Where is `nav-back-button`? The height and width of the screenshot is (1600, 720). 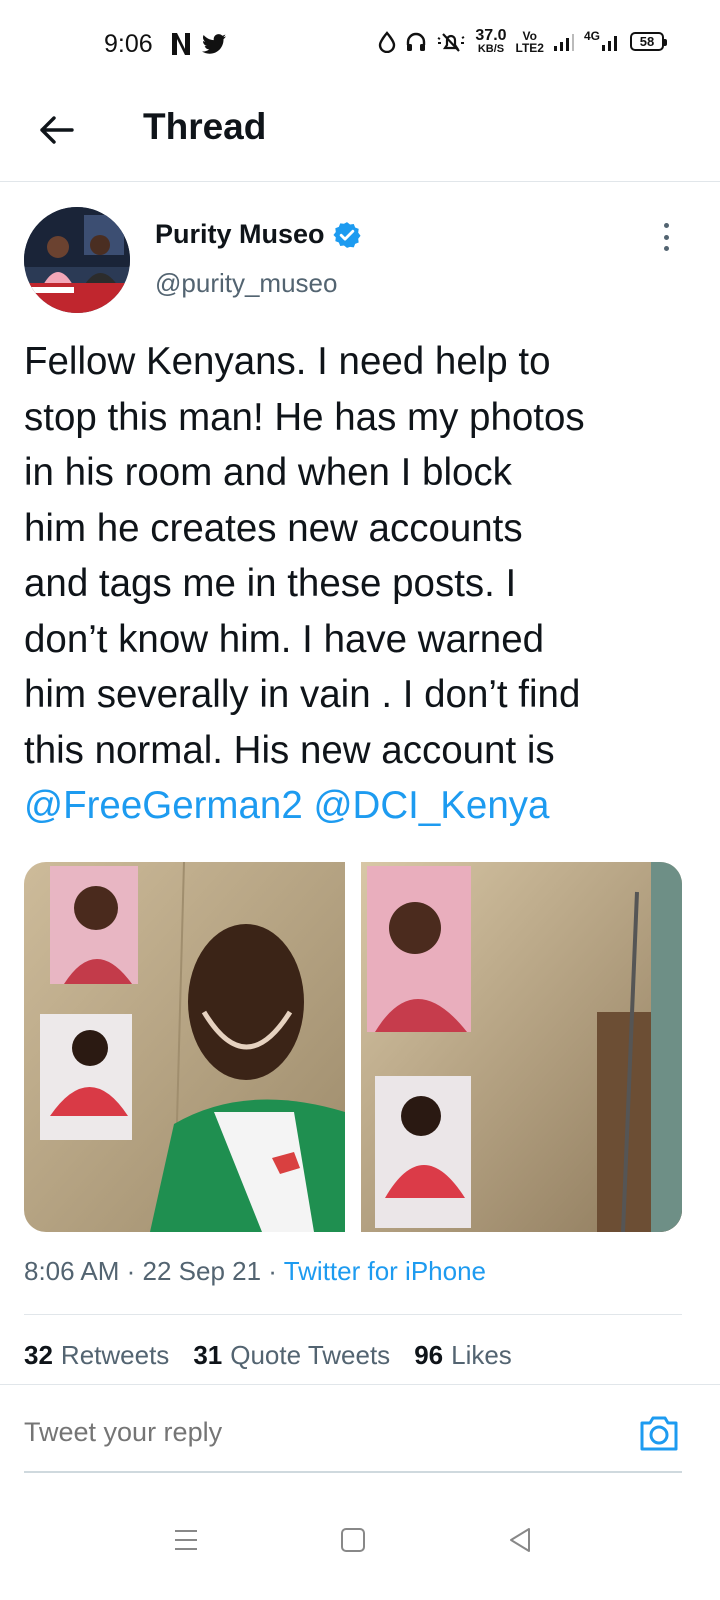
nav-back-button is located at coordinates (520, 1540).